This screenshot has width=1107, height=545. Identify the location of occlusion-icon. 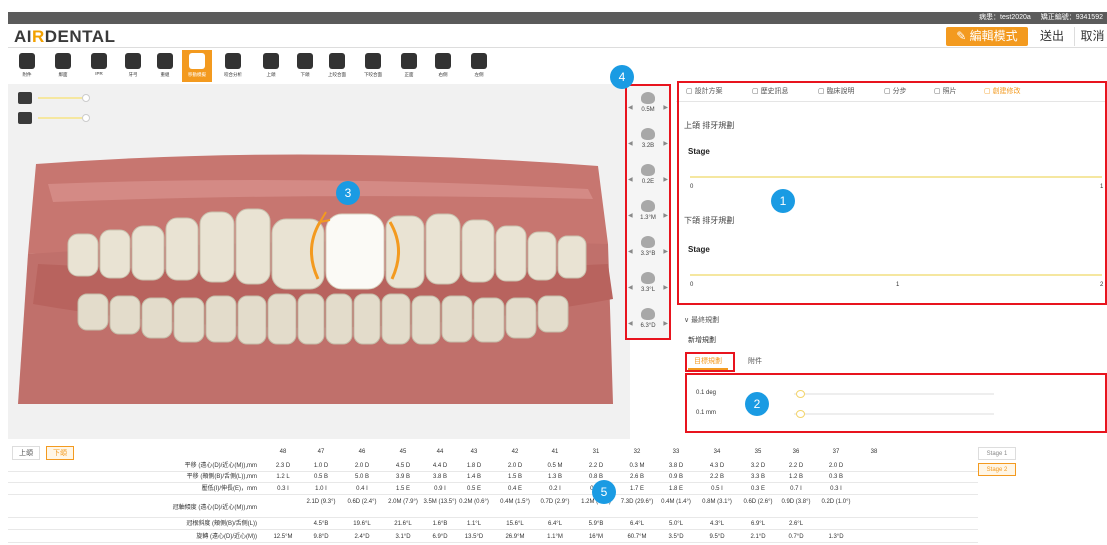
(233, 61).